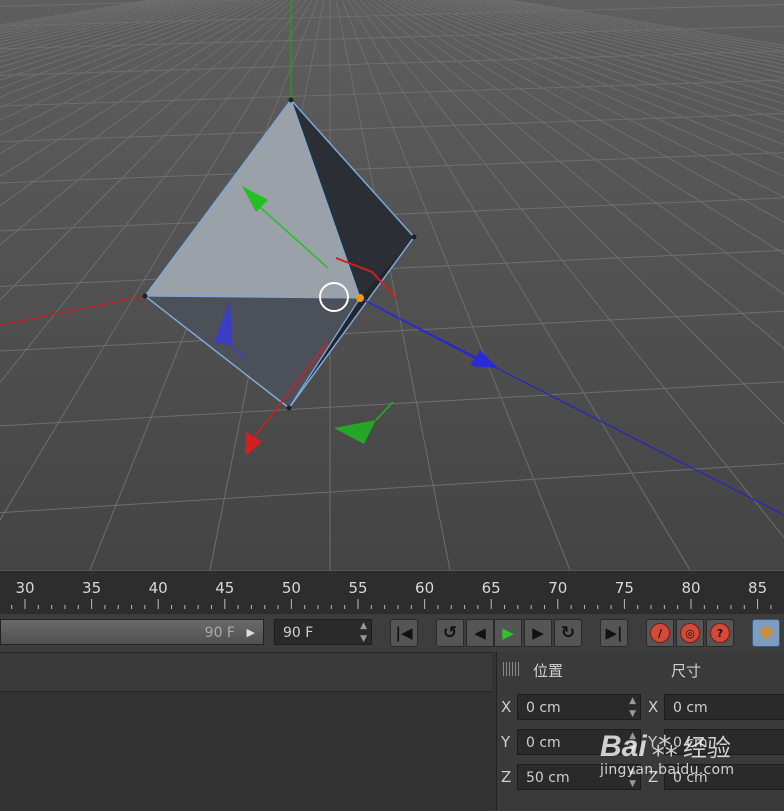  What do you see at coordinates (289, 408) in the screenshot?
I see `vertex-bottom` at bounding box center [289, 408].